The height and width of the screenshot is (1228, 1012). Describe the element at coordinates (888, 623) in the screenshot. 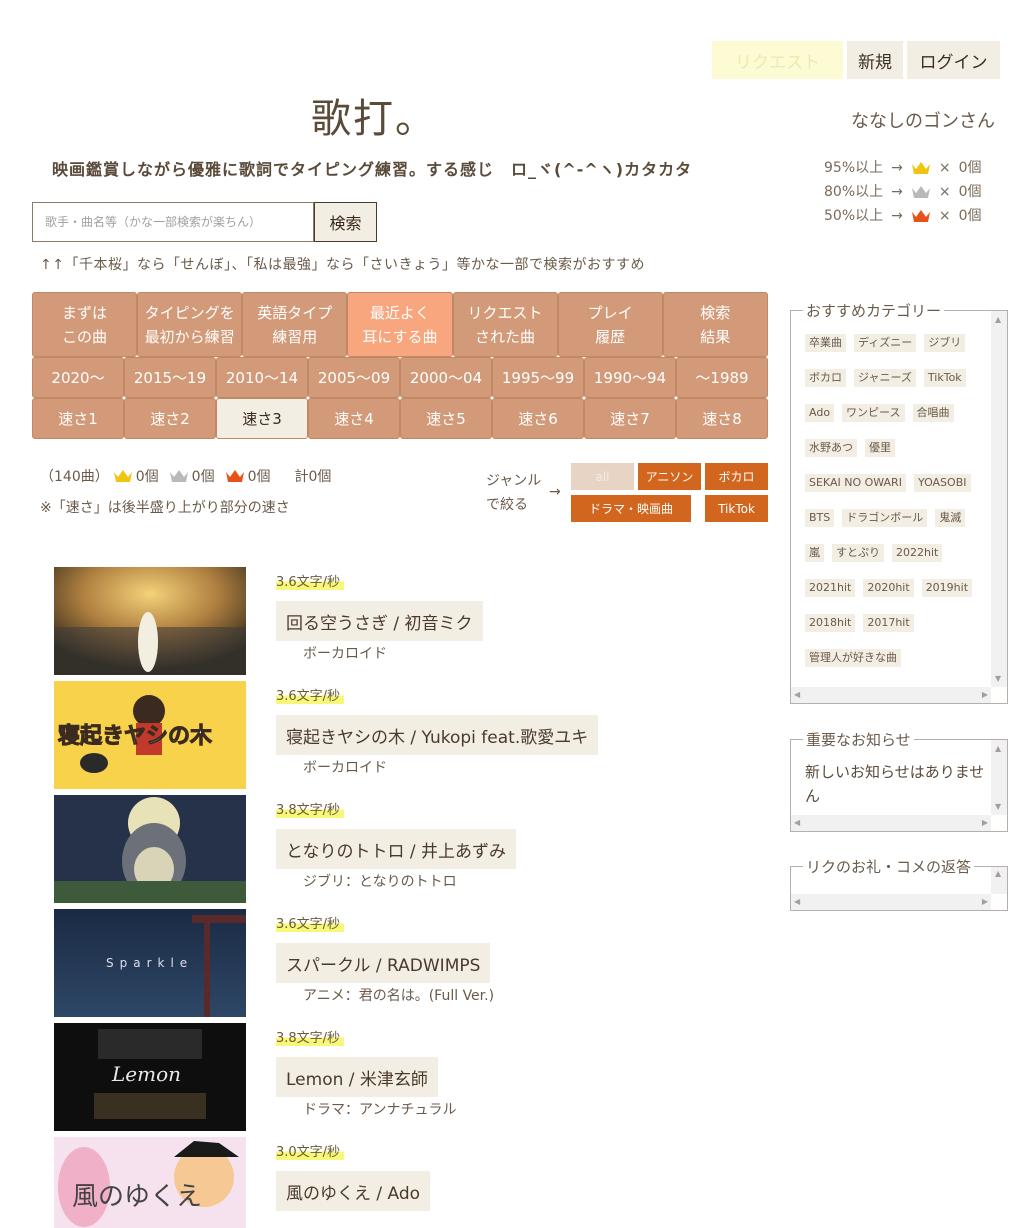

I see `category-tag: 2017hit` at that location.